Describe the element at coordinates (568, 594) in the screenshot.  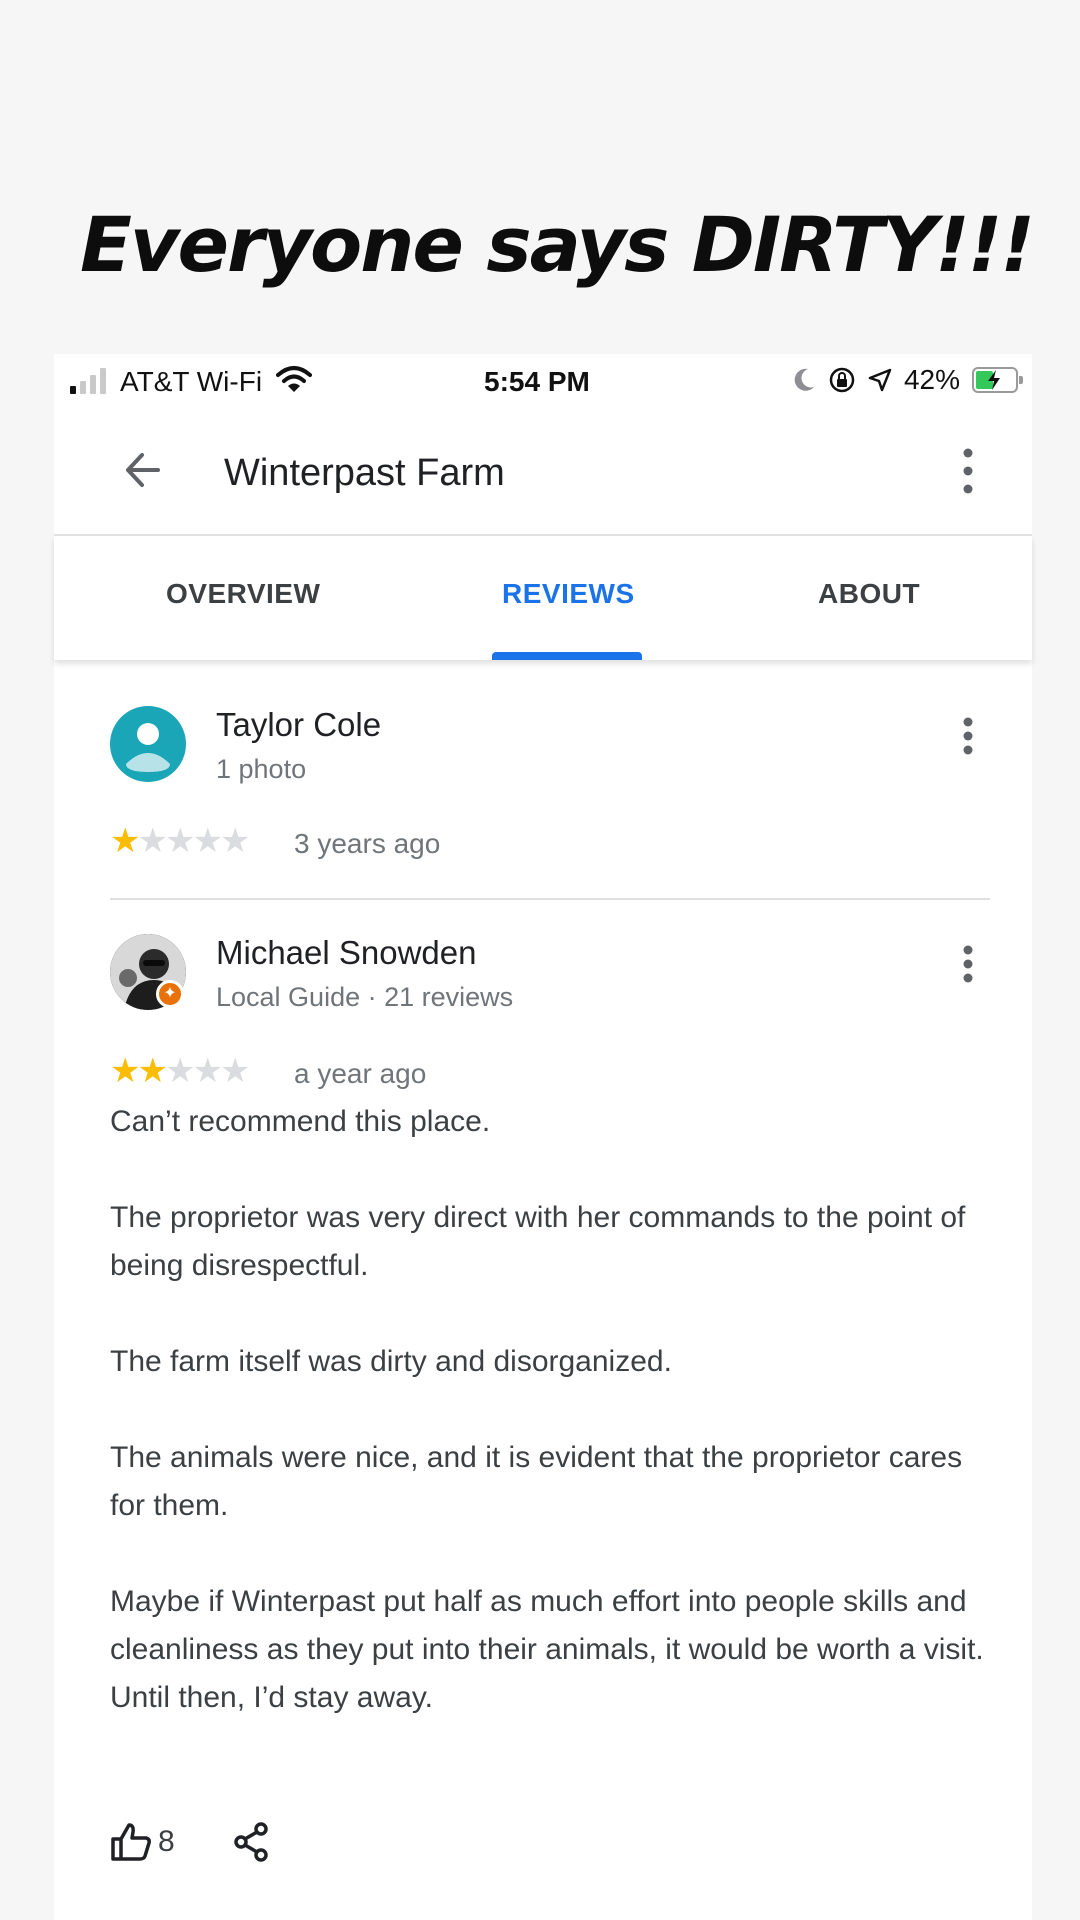
I see `tab-reviews: REVIEWS` at that location.